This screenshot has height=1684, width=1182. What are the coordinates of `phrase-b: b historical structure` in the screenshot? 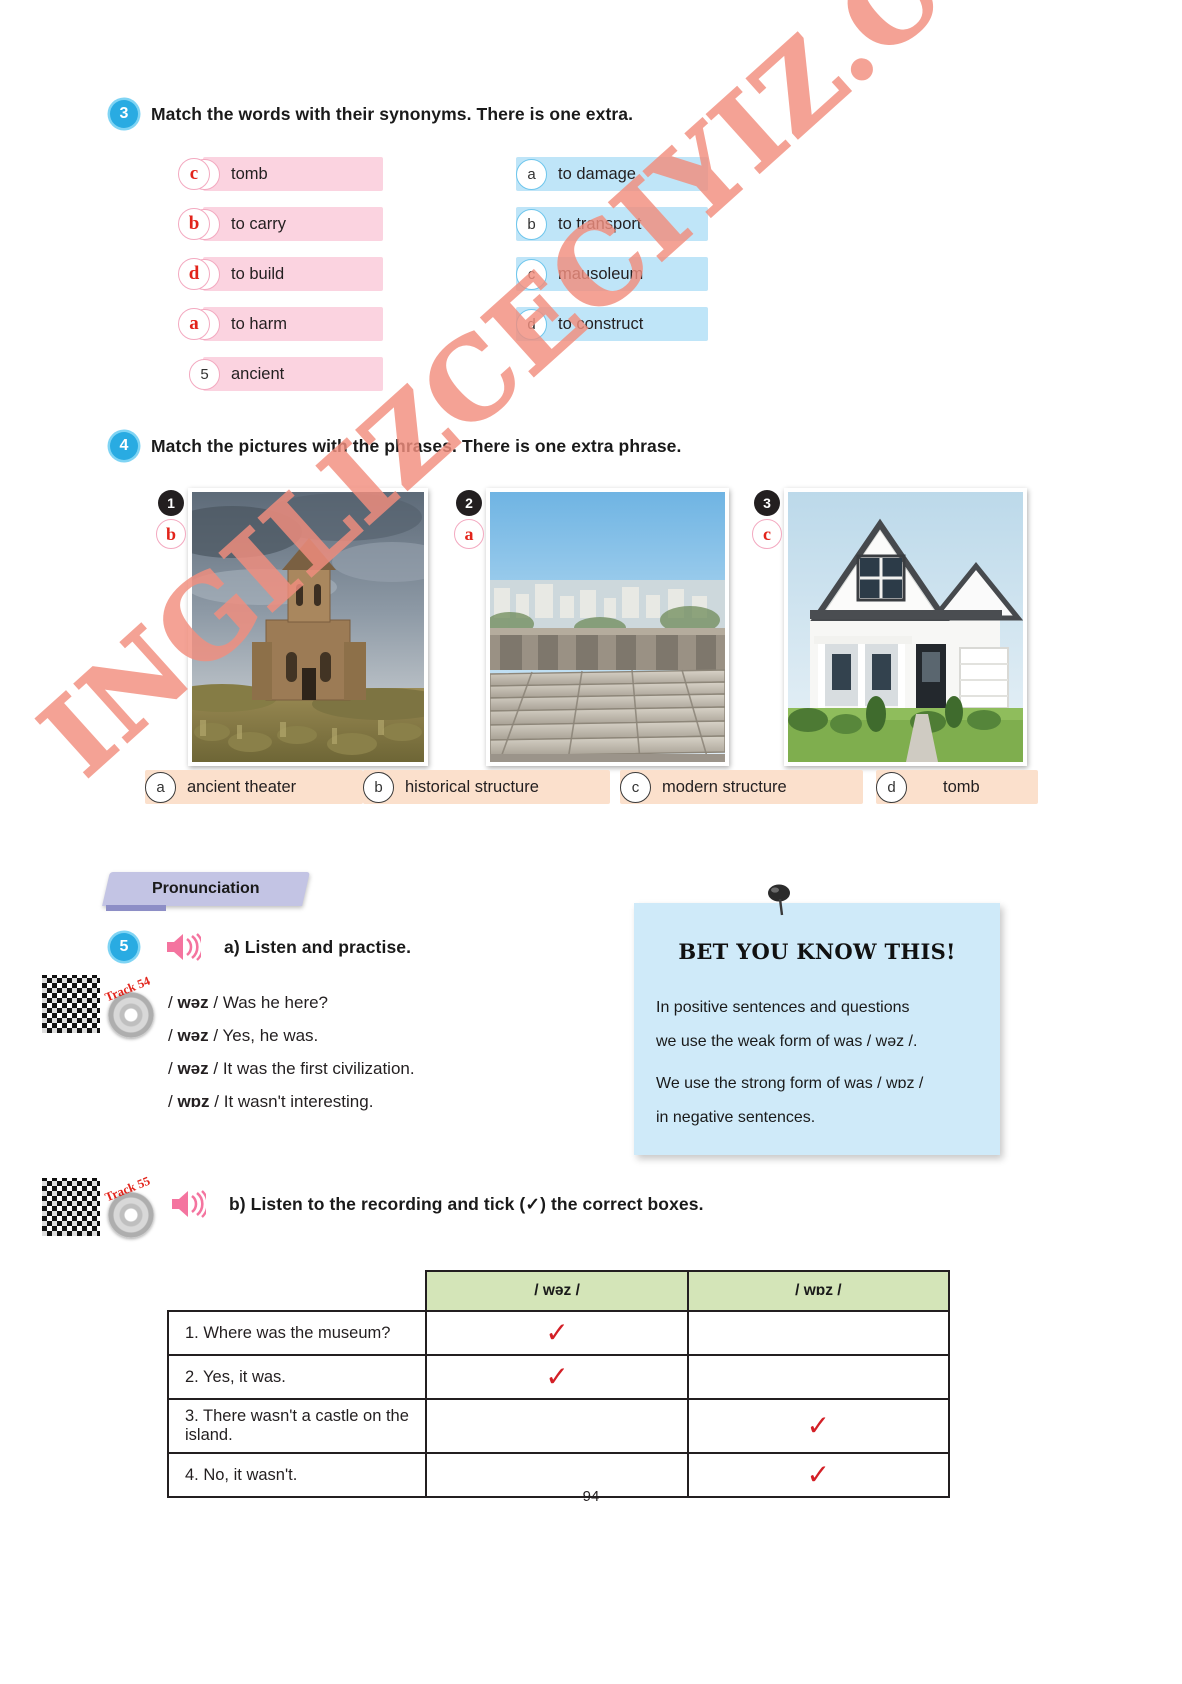 It's located at (486, 787).